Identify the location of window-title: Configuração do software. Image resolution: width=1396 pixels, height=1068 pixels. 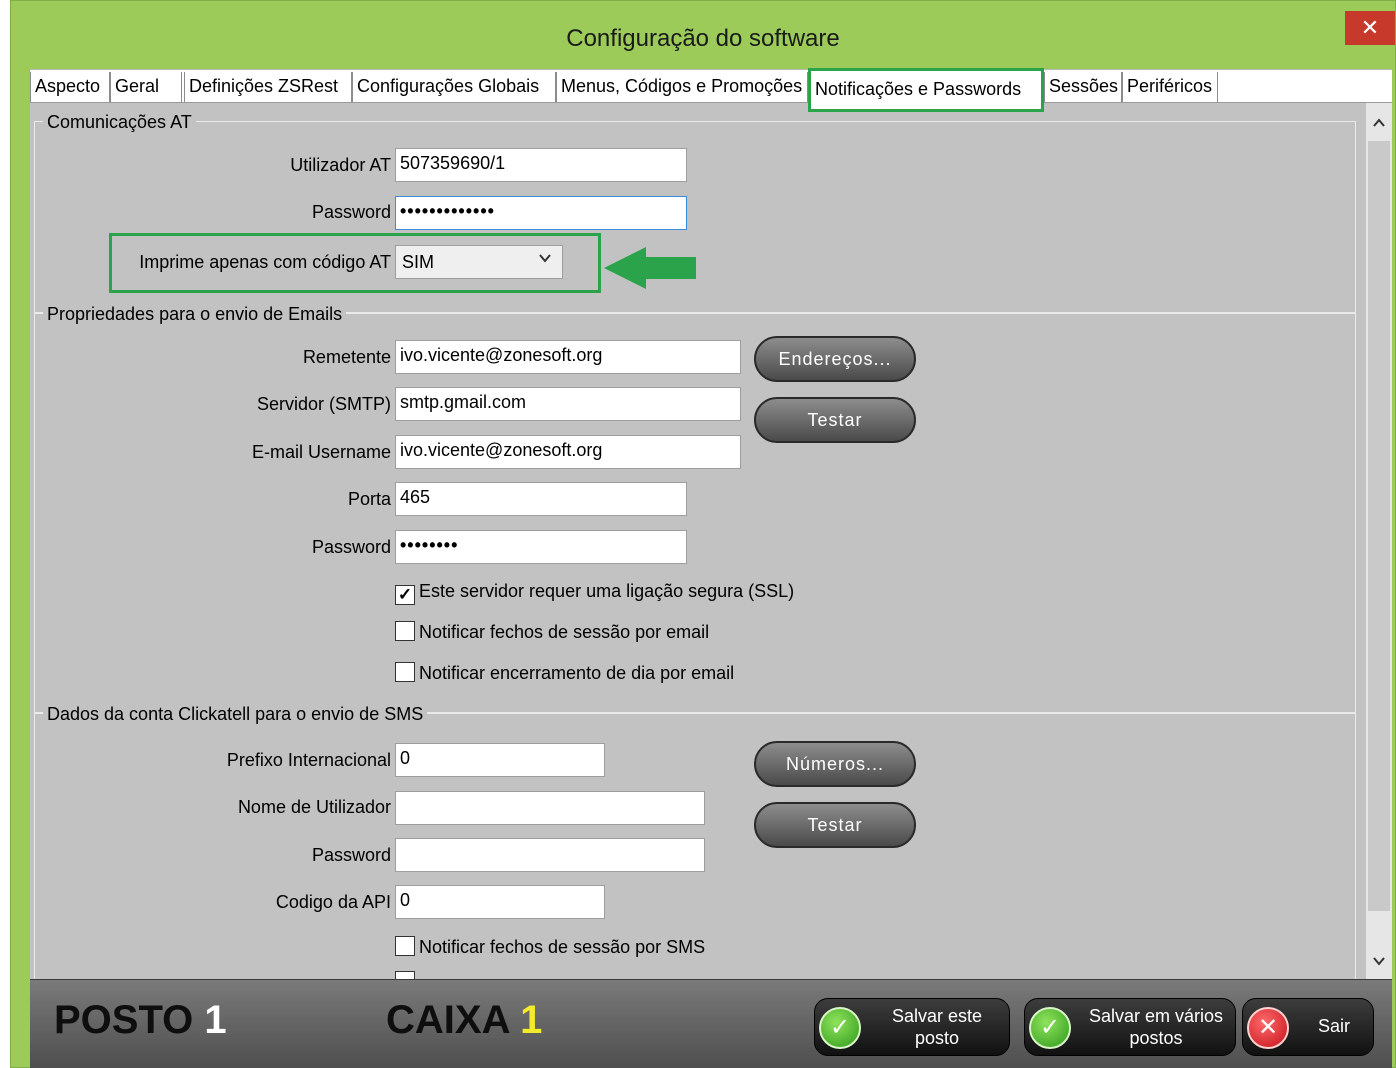
(703, 38).